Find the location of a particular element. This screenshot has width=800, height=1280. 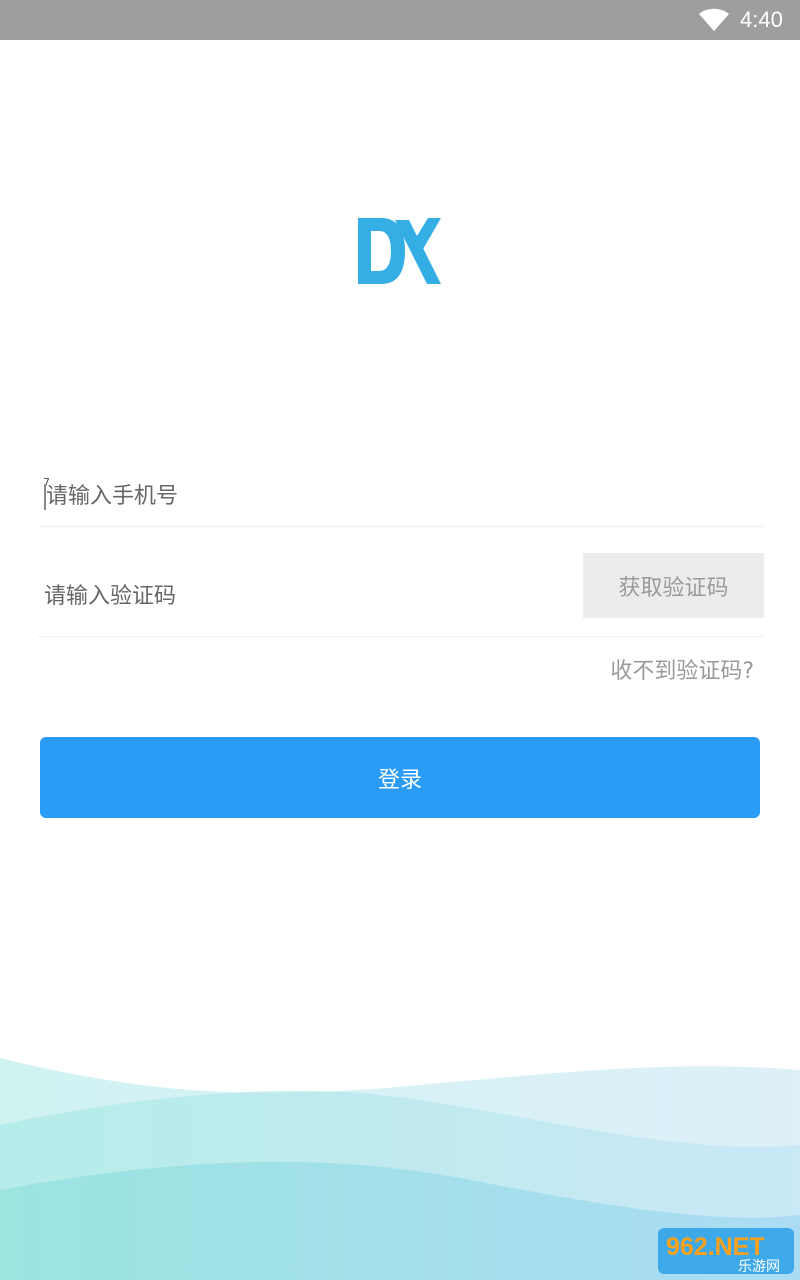

get-code-button: 获取验证码 is located at coordinates (673, 585).